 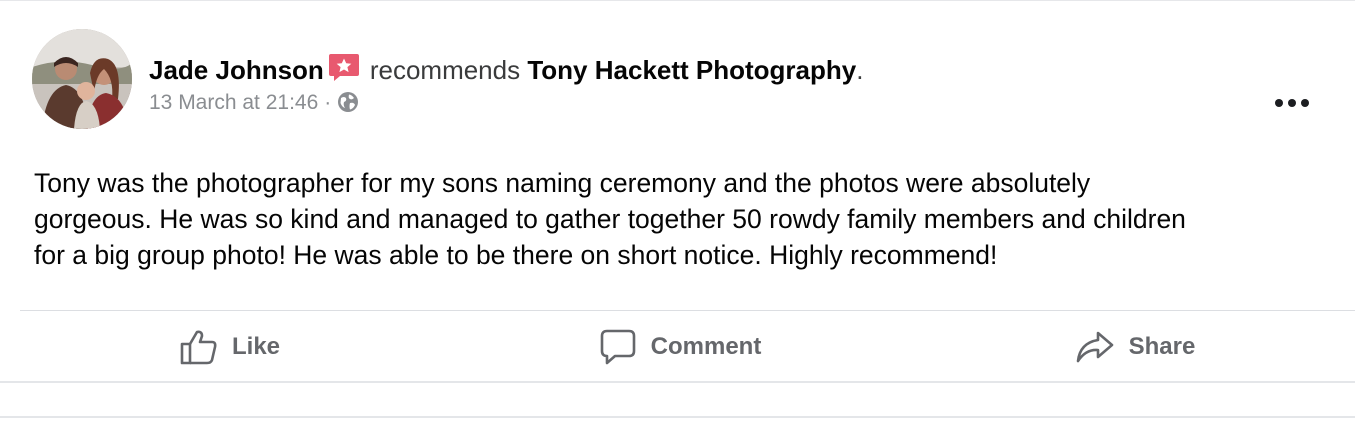 I want to click on share-button: Share, so click(x=1135, y=347).